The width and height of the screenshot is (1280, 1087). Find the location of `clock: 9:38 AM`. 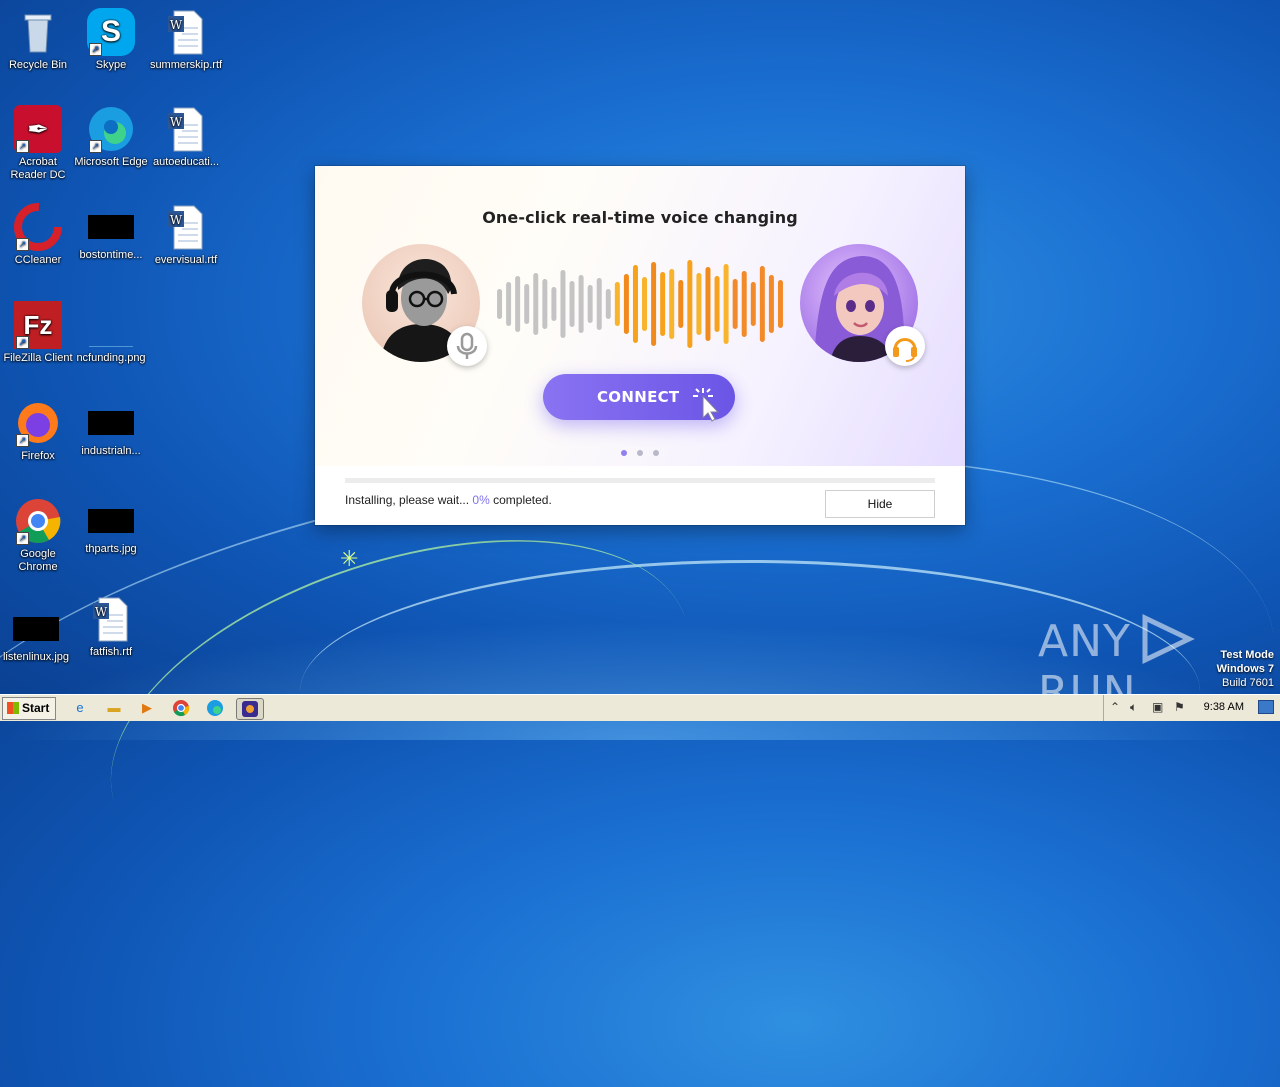

clock: 9:38 AM is located at coordinates (1224, 707).